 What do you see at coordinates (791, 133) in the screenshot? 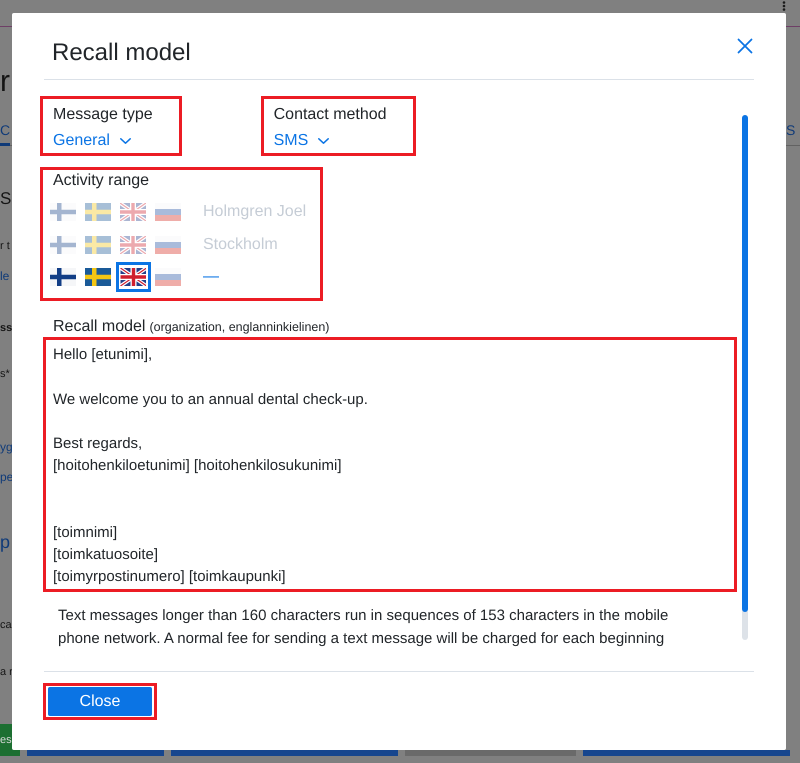
I see `page-tab: S` at bounding box center [791, 133].